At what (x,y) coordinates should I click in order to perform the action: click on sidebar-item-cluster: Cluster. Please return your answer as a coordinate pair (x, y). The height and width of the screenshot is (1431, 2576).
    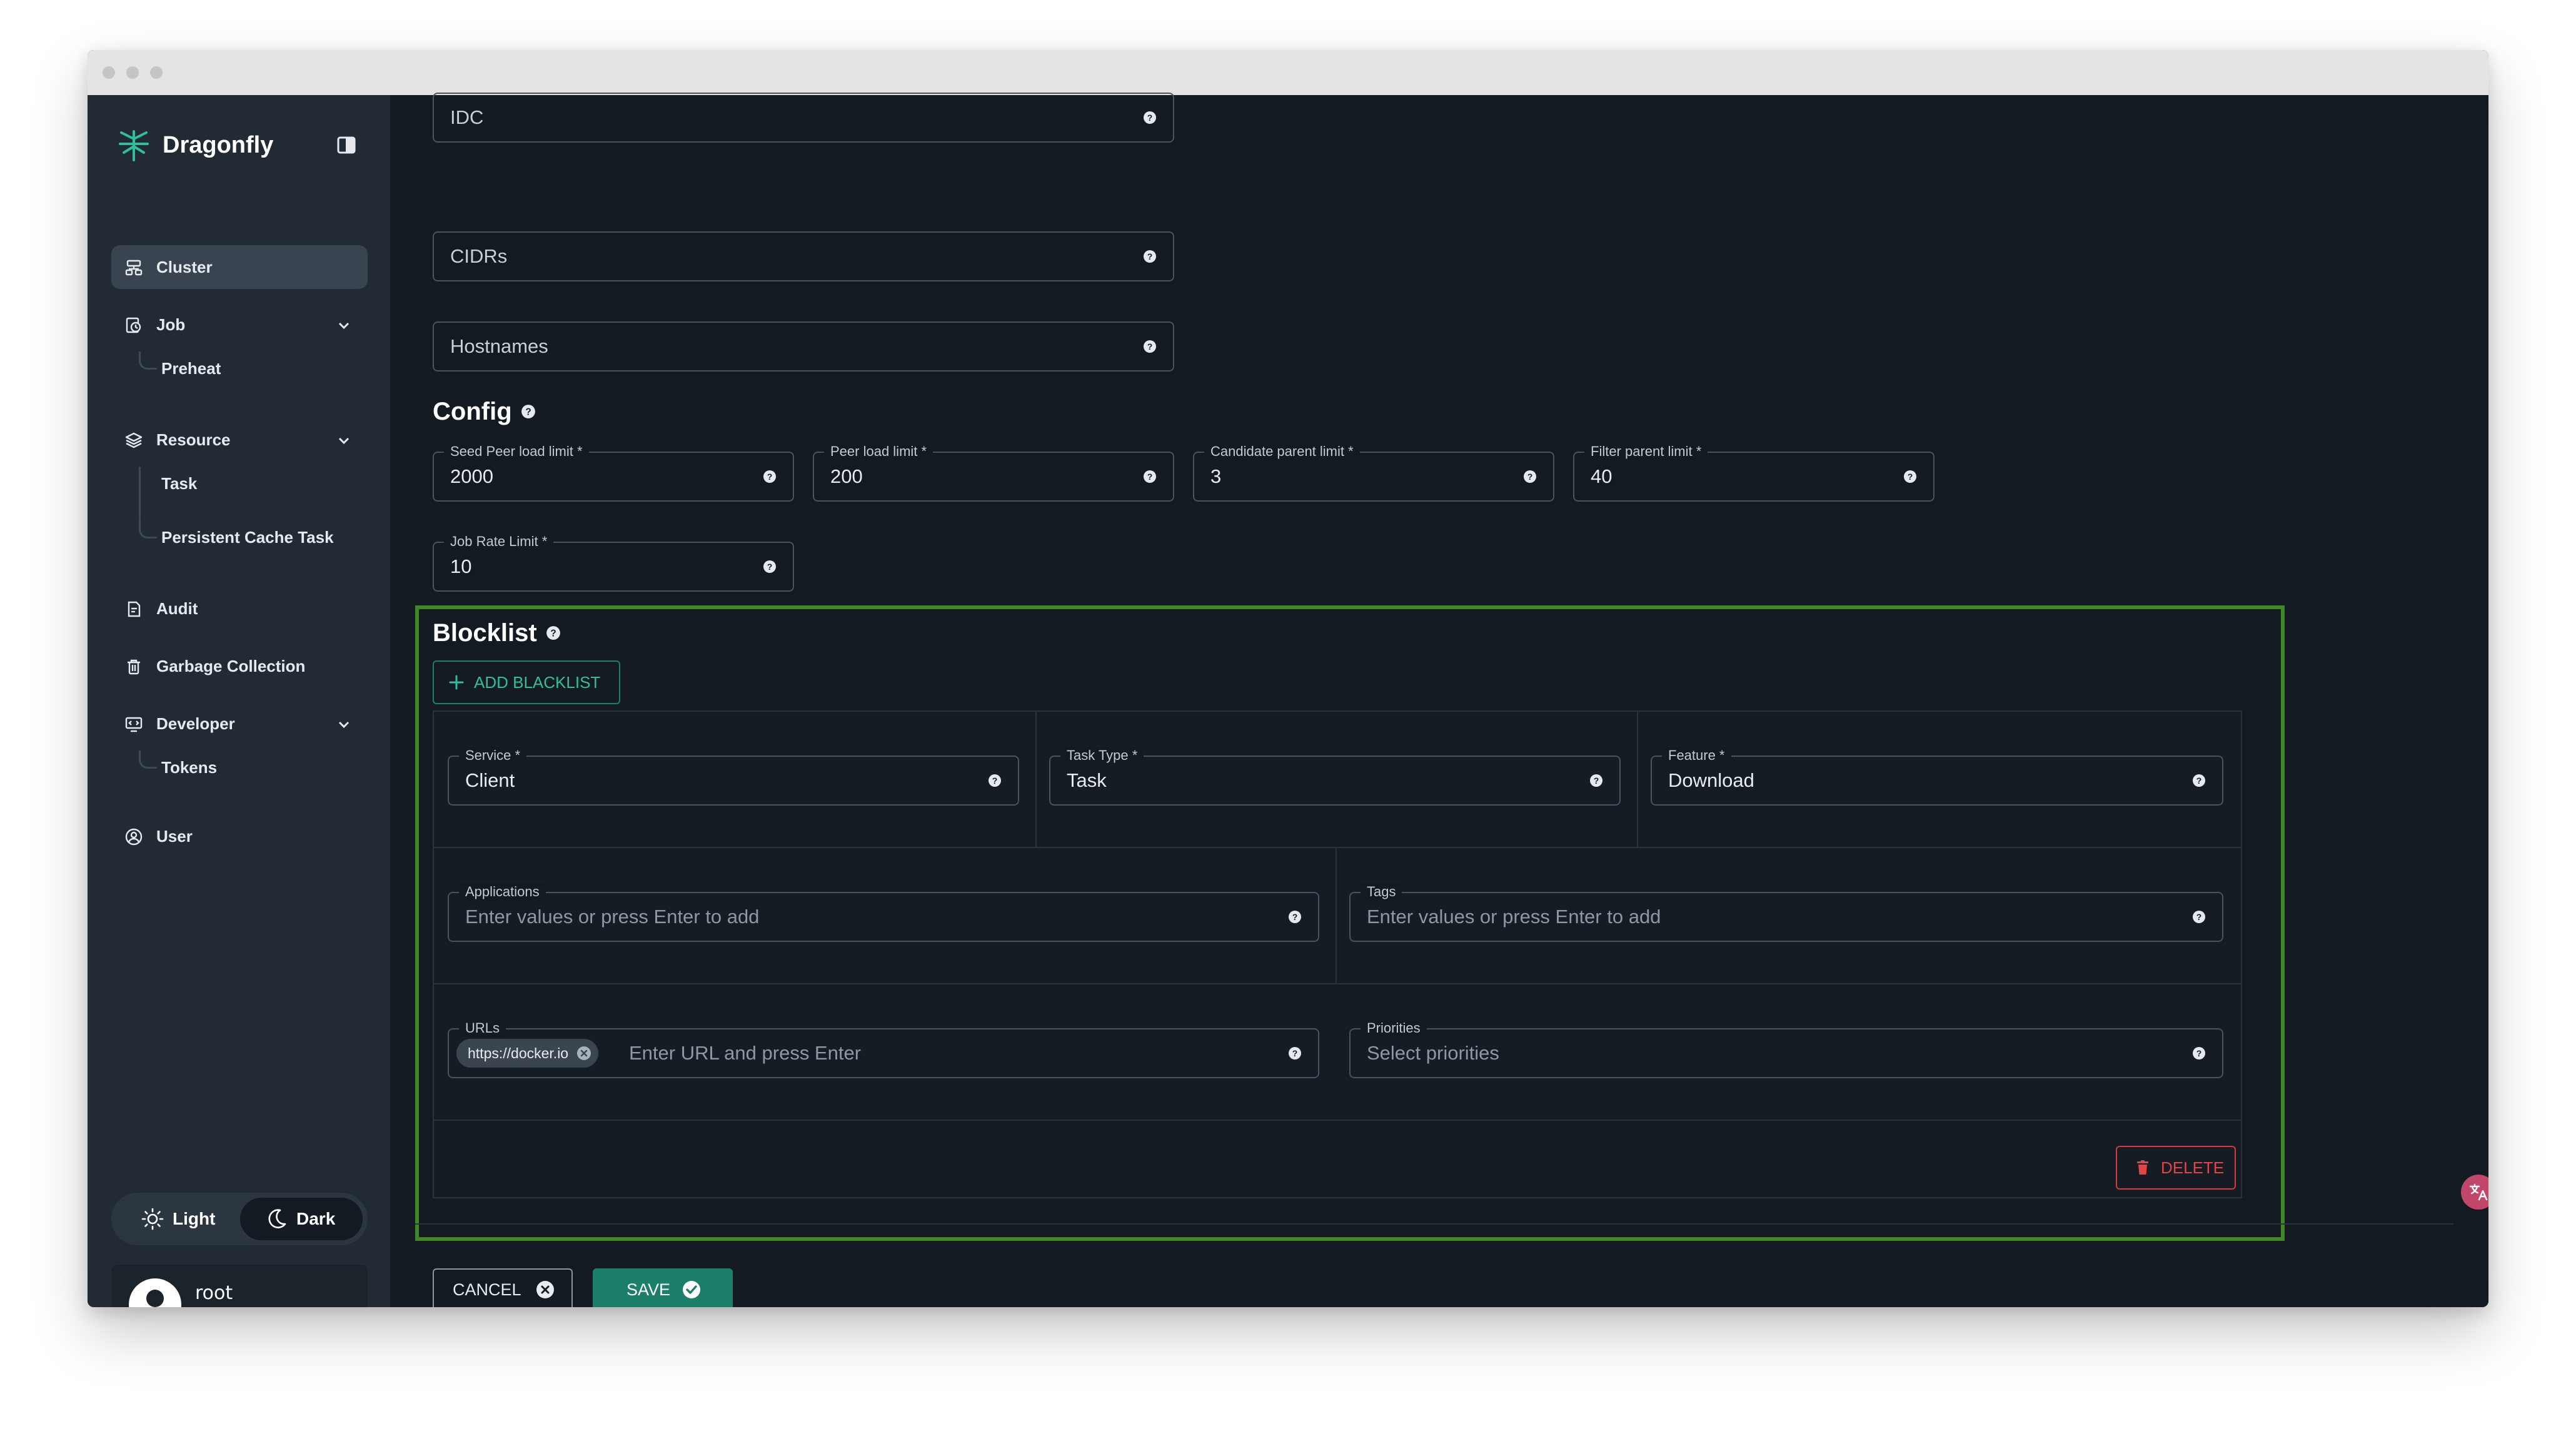
    Looking at the image, I should click on (239, 267).